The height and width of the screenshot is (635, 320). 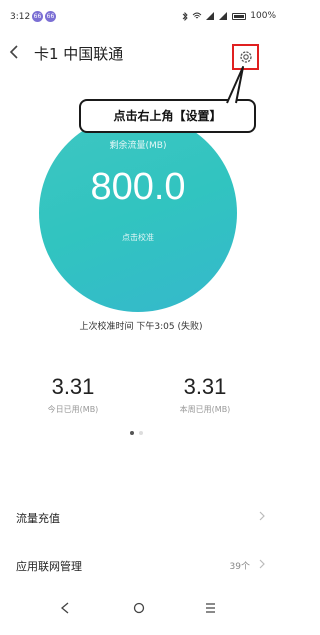 What do you see at coordinates (197, 15) in the screenshot?
I see `wifi-icon` at bounding box center [197, 15].